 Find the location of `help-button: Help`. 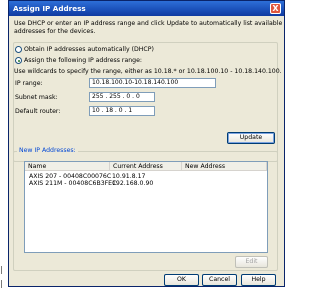

help-button: Help is located at coordinates (258, 280).